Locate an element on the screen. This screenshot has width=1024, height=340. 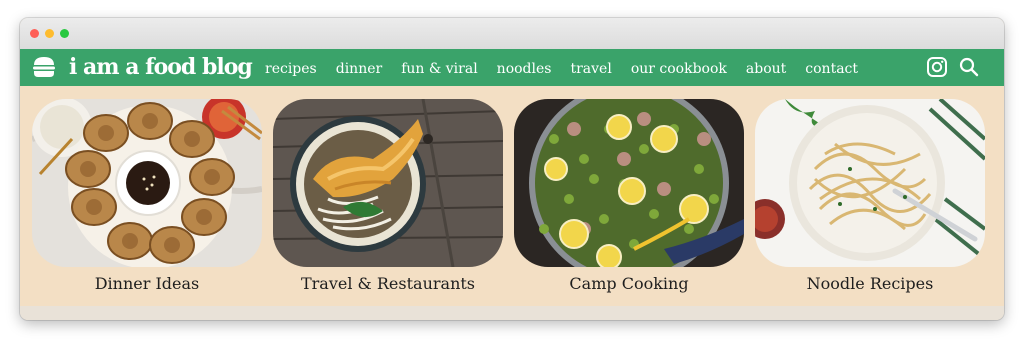
nav-item-dinner: dinner is located at coordinates (359, 67).